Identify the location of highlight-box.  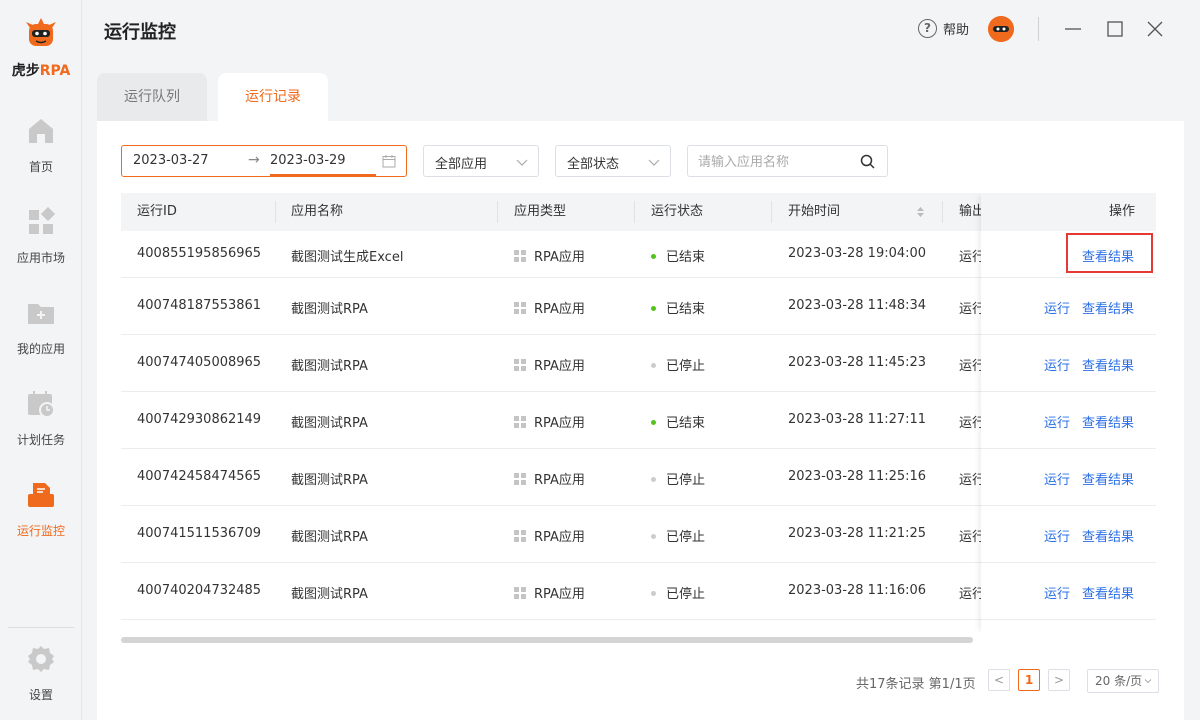
(1109, 253).